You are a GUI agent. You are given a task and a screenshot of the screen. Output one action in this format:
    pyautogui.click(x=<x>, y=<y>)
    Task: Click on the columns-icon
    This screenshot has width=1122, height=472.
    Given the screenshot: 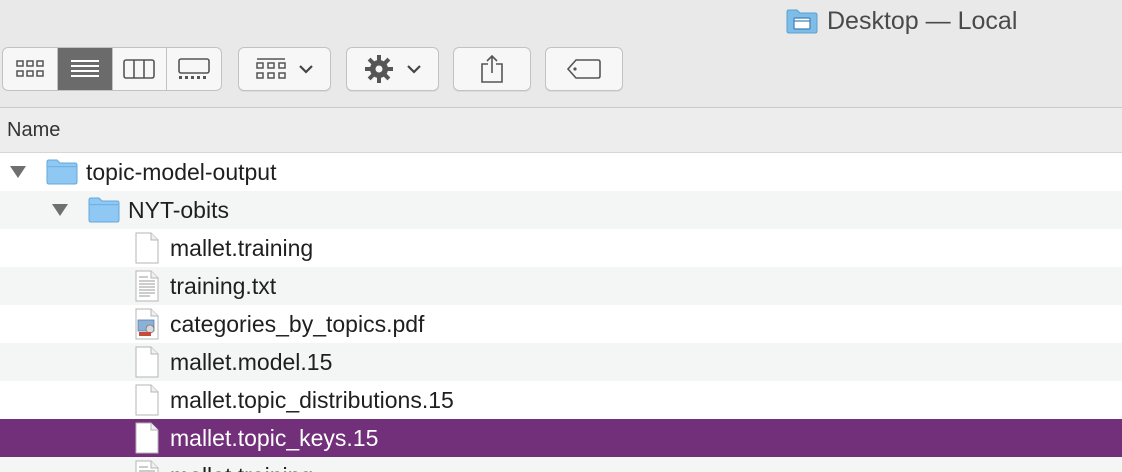 What is the action you would take?
    pyautogui.click(x=139, y=69)
    